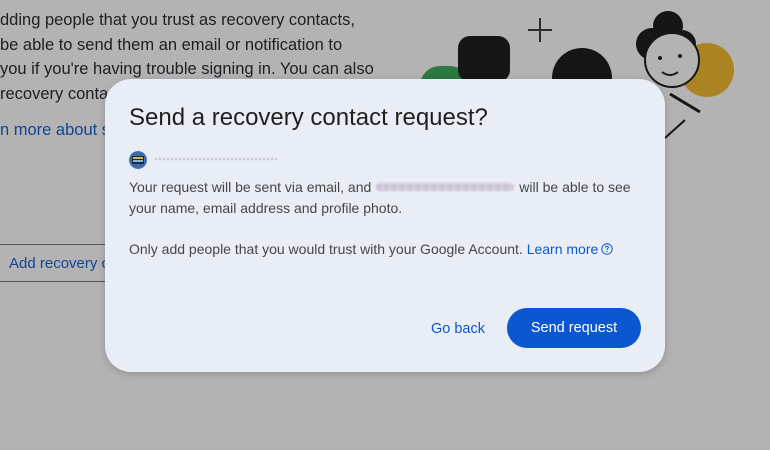  Describe the element at coordinates (574, 328) in the screenshot. I see `send-request-button: Send request` at that location.